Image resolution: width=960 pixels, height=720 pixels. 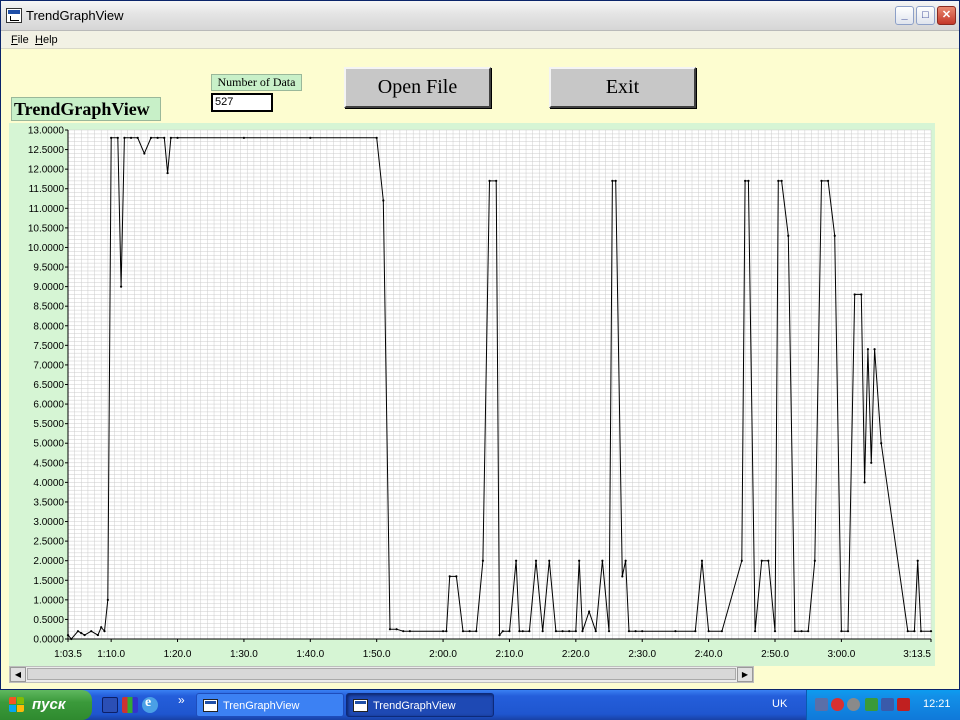 I want to click on taskbar-item-2: TrendGraphView, so click(x=420, y=705).